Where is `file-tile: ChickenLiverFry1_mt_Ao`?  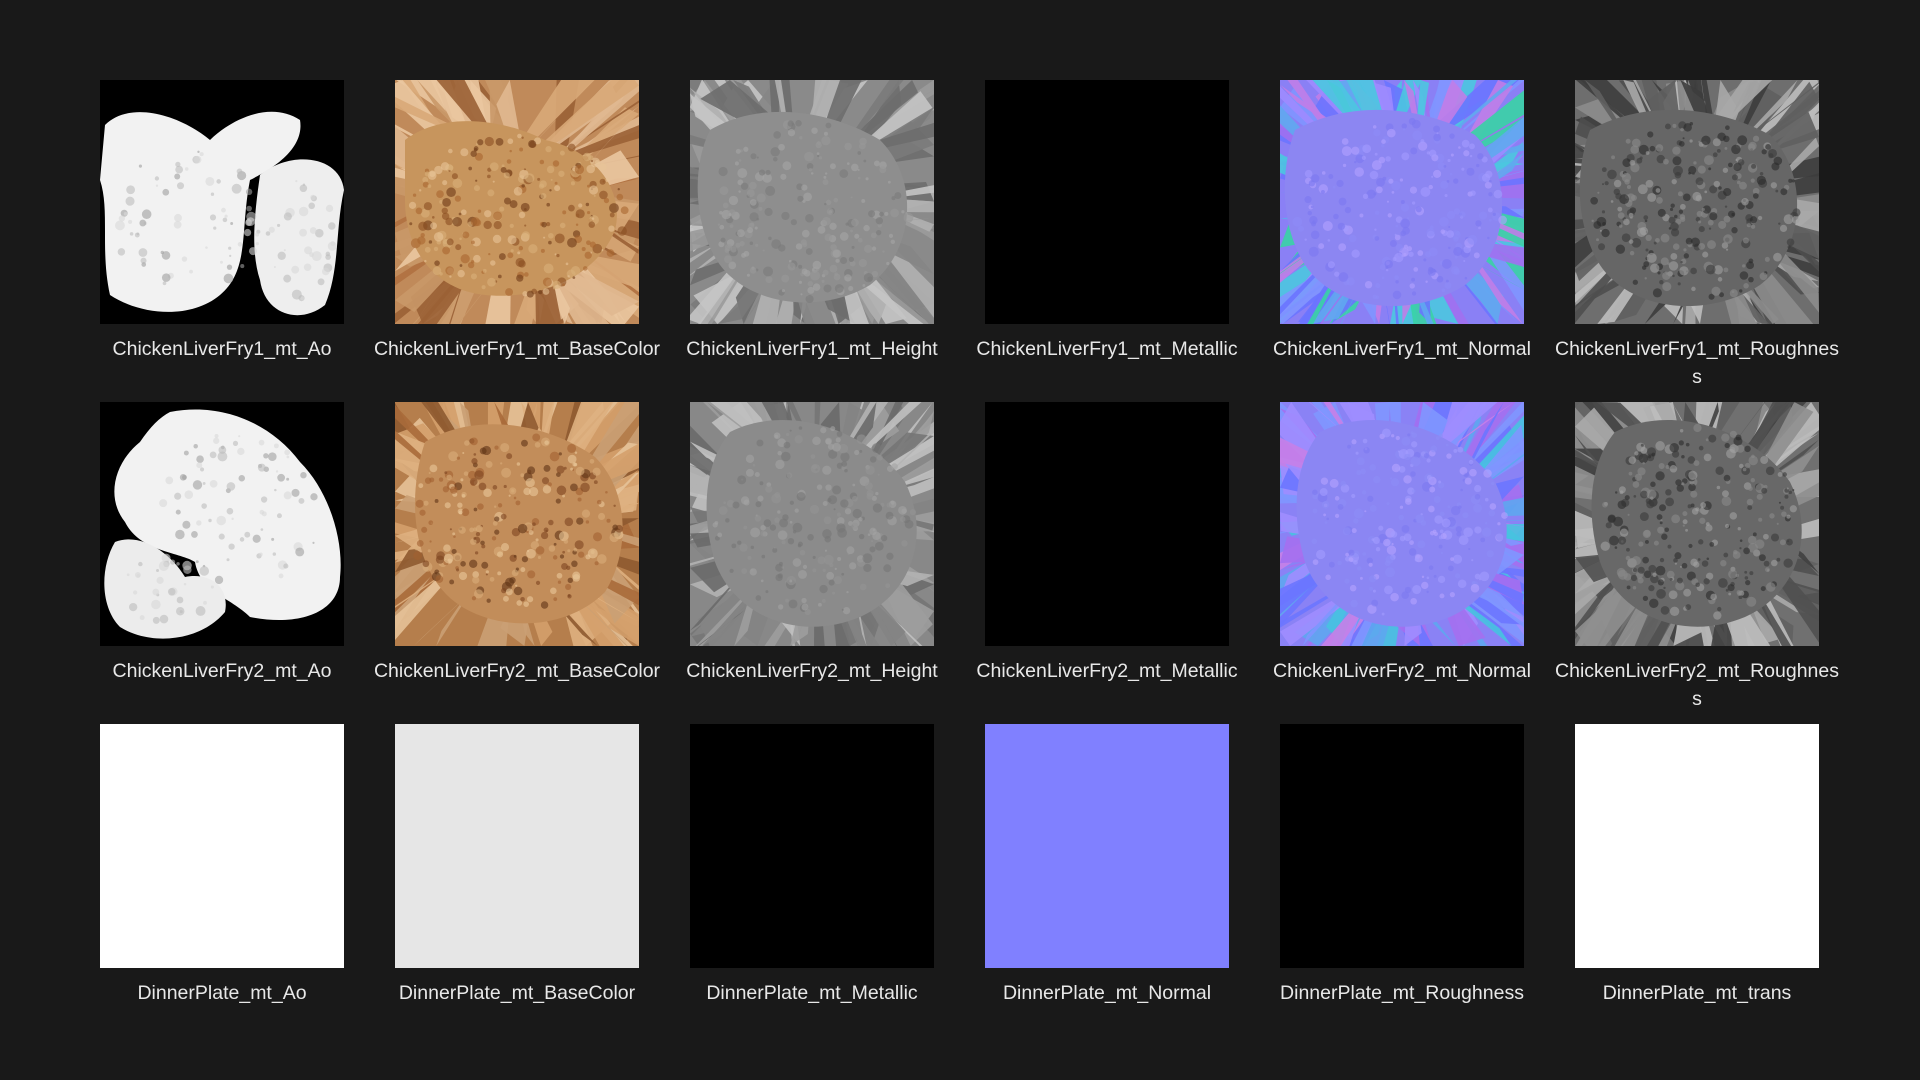
file-tile: ChickenLiverFry1_mt_Ao is located at coordinates (247, 241).